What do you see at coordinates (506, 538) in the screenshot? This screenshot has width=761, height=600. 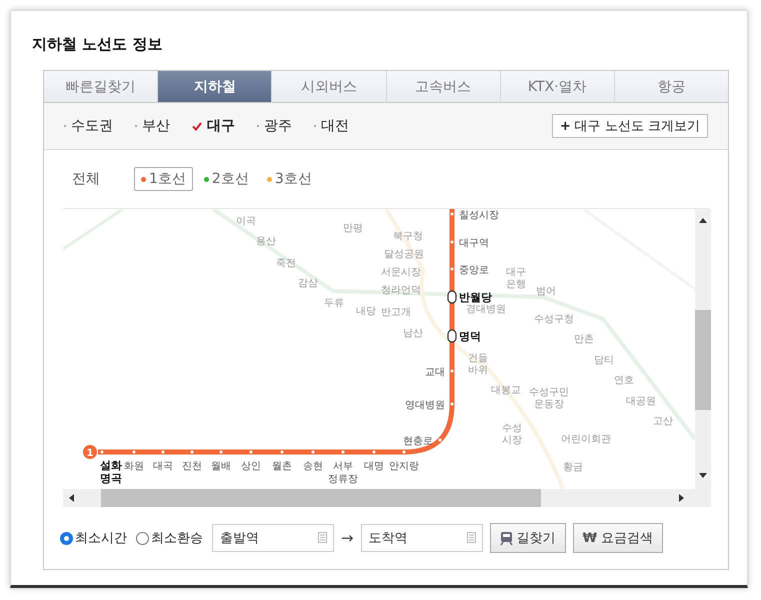 I see `train-icon` at bounding box center [506, 538].